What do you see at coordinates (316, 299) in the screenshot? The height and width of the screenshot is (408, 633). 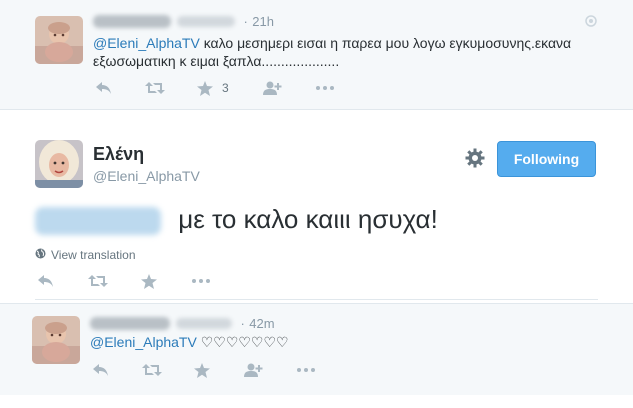 I see `divider` at bounding box center [316, 299].